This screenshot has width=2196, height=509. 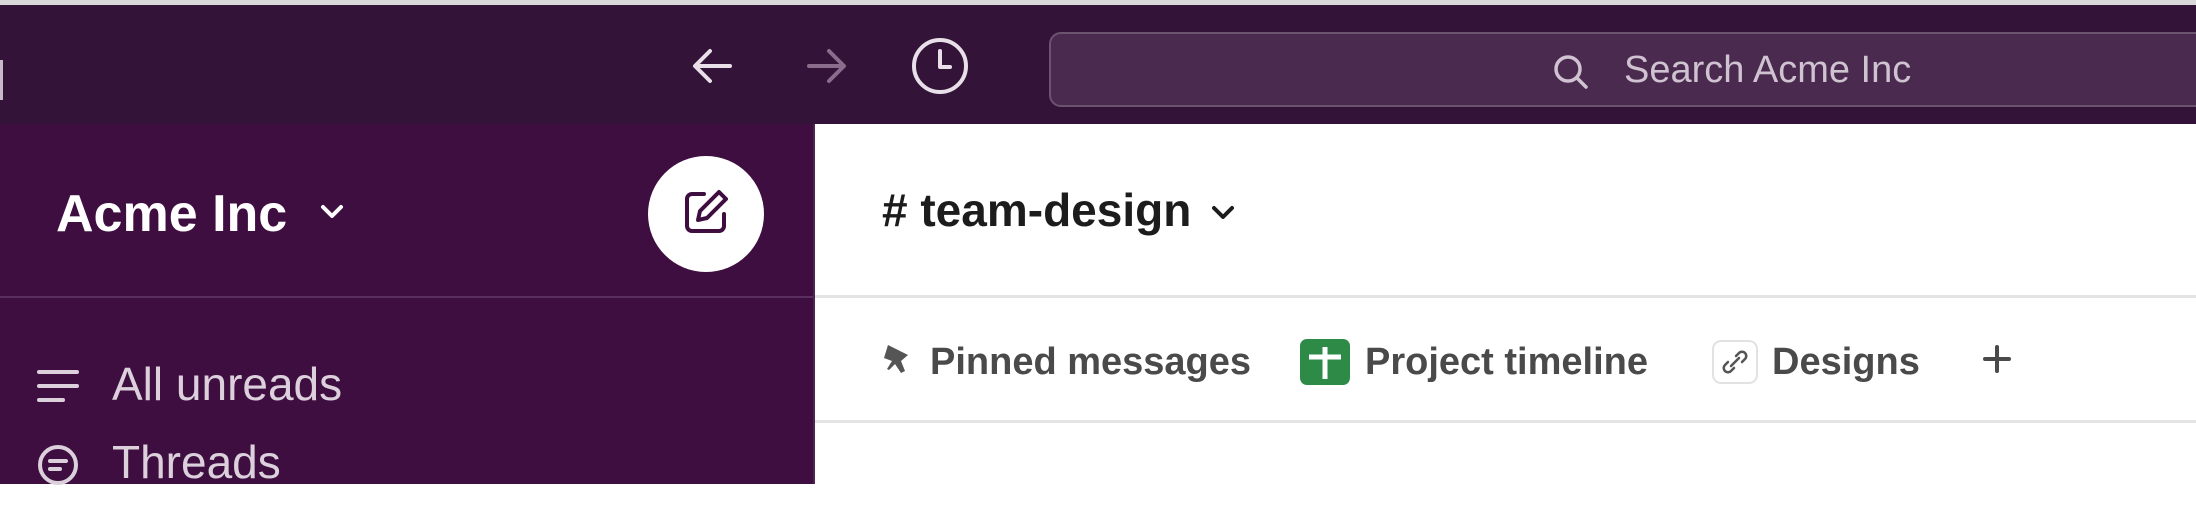 I want to click on compose-button, so click(x=706, y=214).